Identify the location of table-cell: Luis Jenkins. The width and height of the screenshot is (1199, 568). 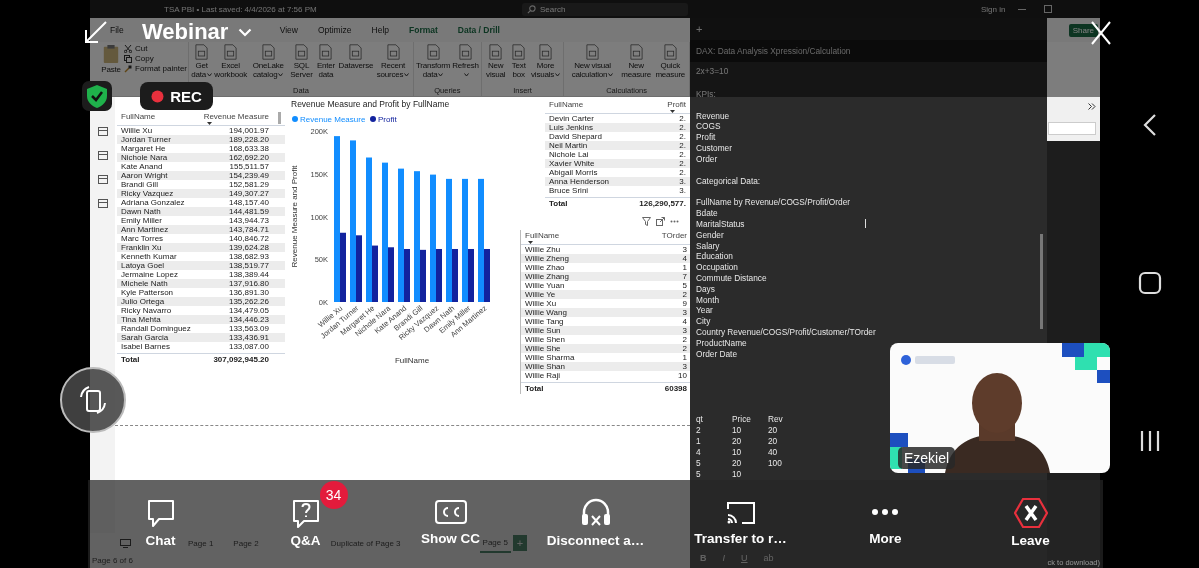
(571, 127).